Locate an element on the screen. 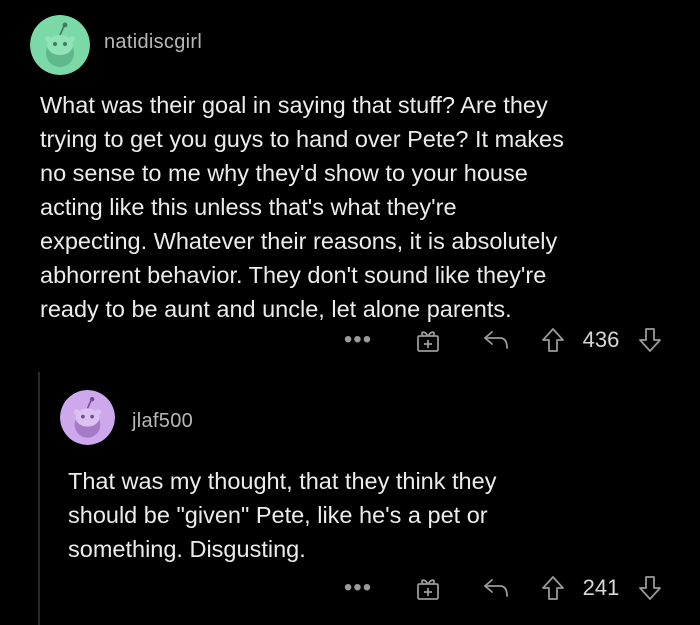 This screenshot has width=700, height=625. vote-score: 241 is located at coordinates (601, 587).